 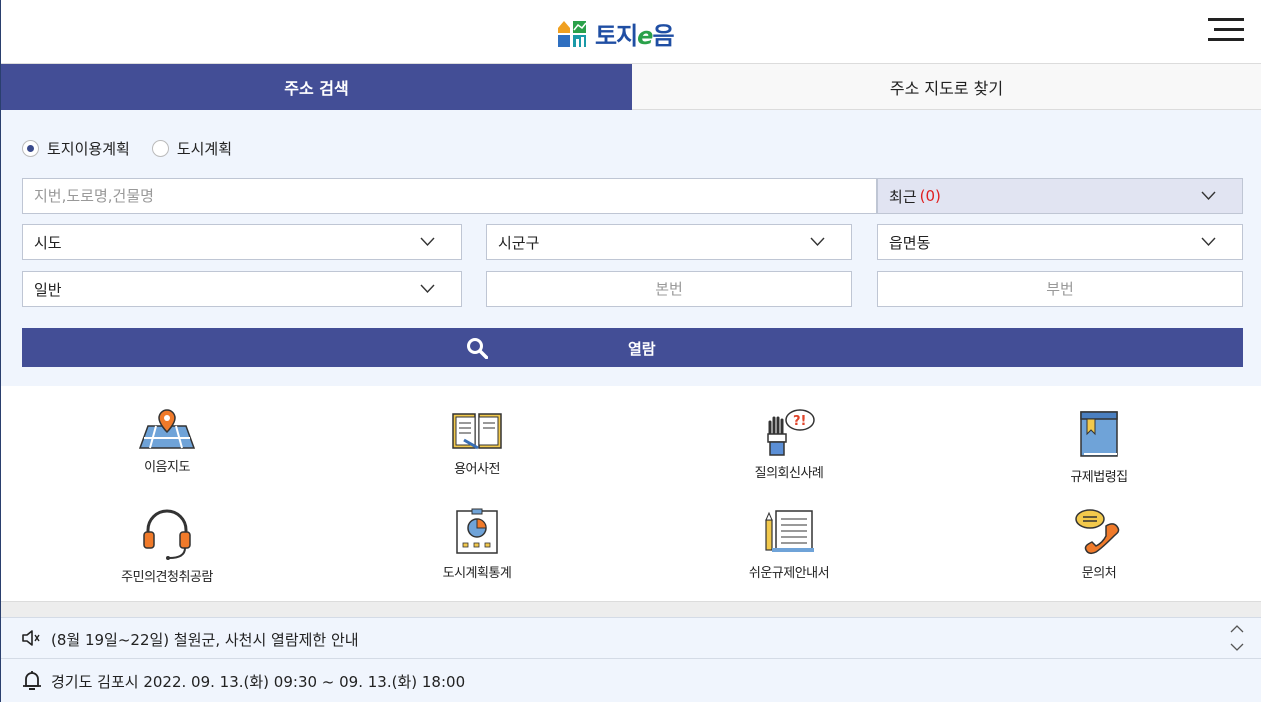 I want to click on quick-item-law-book: 규제법령집, so click(x=1099, y=446).